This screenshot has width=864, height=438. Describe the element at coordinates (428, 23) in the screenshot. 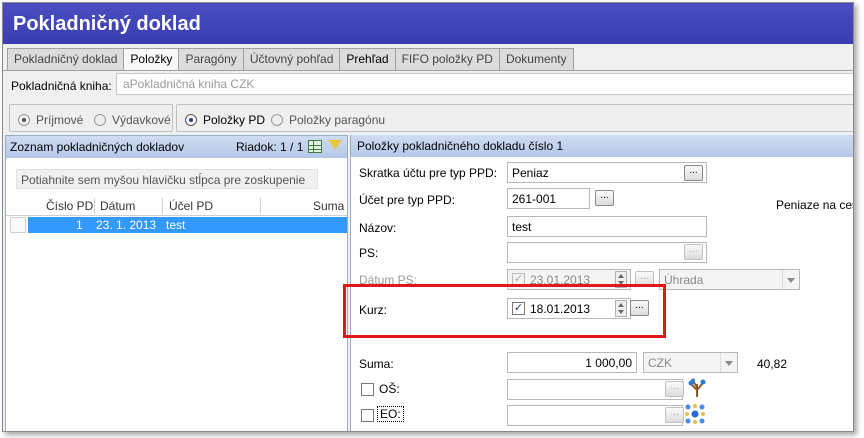

I see `window-title: Pokladničný doklad` at that location.